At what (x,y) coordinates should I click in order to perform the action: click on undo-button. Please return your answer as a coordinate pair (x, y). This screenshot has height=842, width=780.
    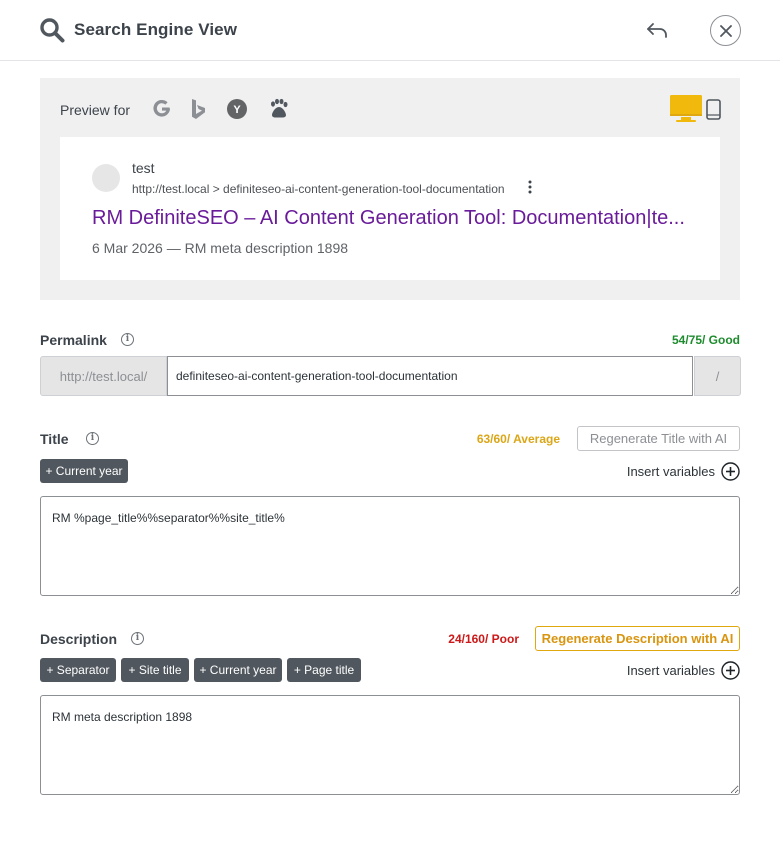
    Looking at the image, I should click on (657, 31).